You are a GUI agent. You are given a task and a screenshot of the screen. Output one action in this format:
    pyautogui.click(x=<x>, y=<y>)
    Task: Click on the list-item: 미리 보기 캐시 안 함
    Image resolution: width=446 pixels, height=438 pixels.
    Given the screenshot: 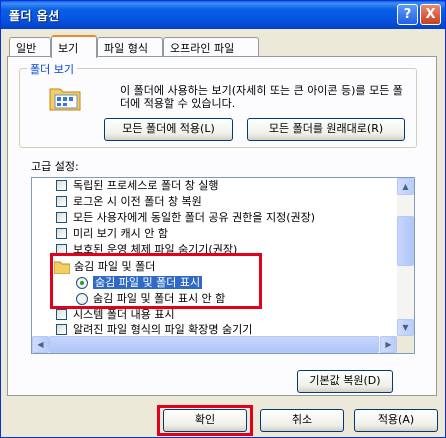 What is the action you would take?
    pyautogui.click(x=112, y=234)
    